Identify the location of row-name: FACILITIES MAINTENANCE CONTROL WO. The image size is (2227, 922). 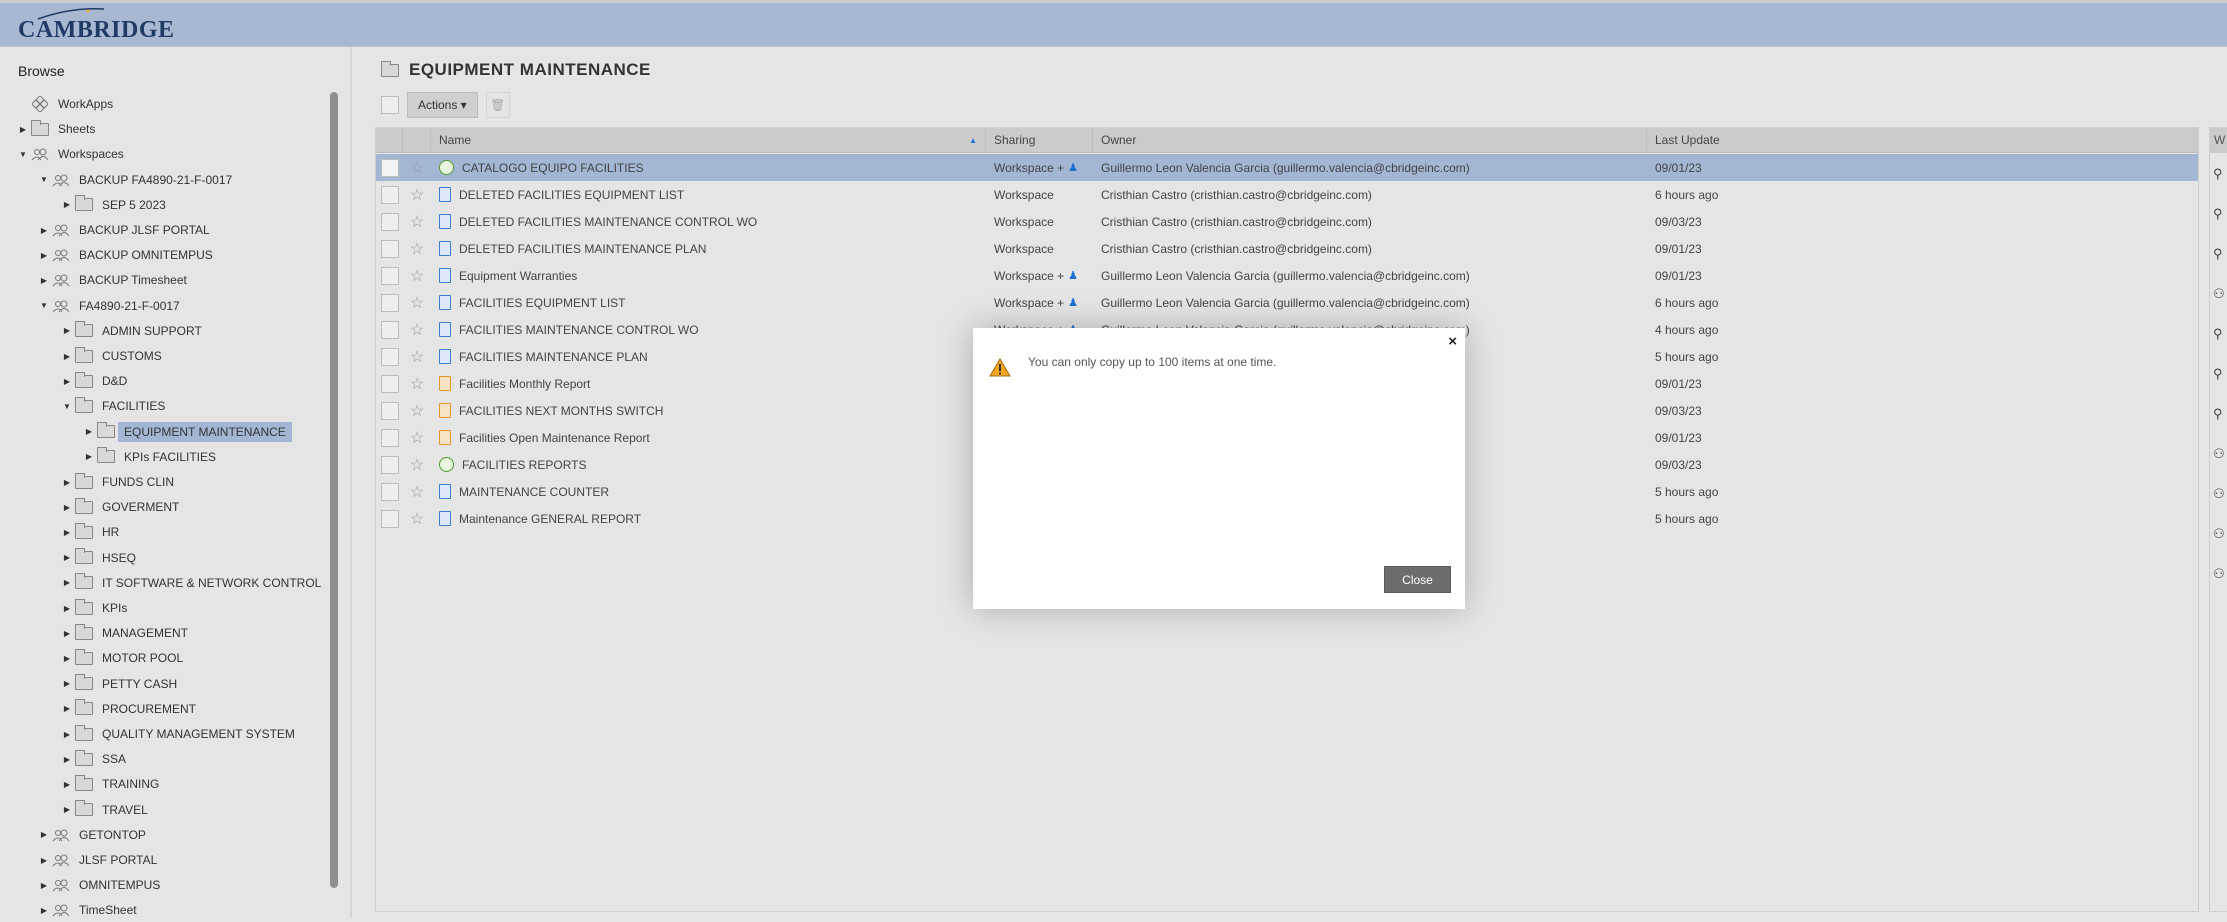
(708, 329).